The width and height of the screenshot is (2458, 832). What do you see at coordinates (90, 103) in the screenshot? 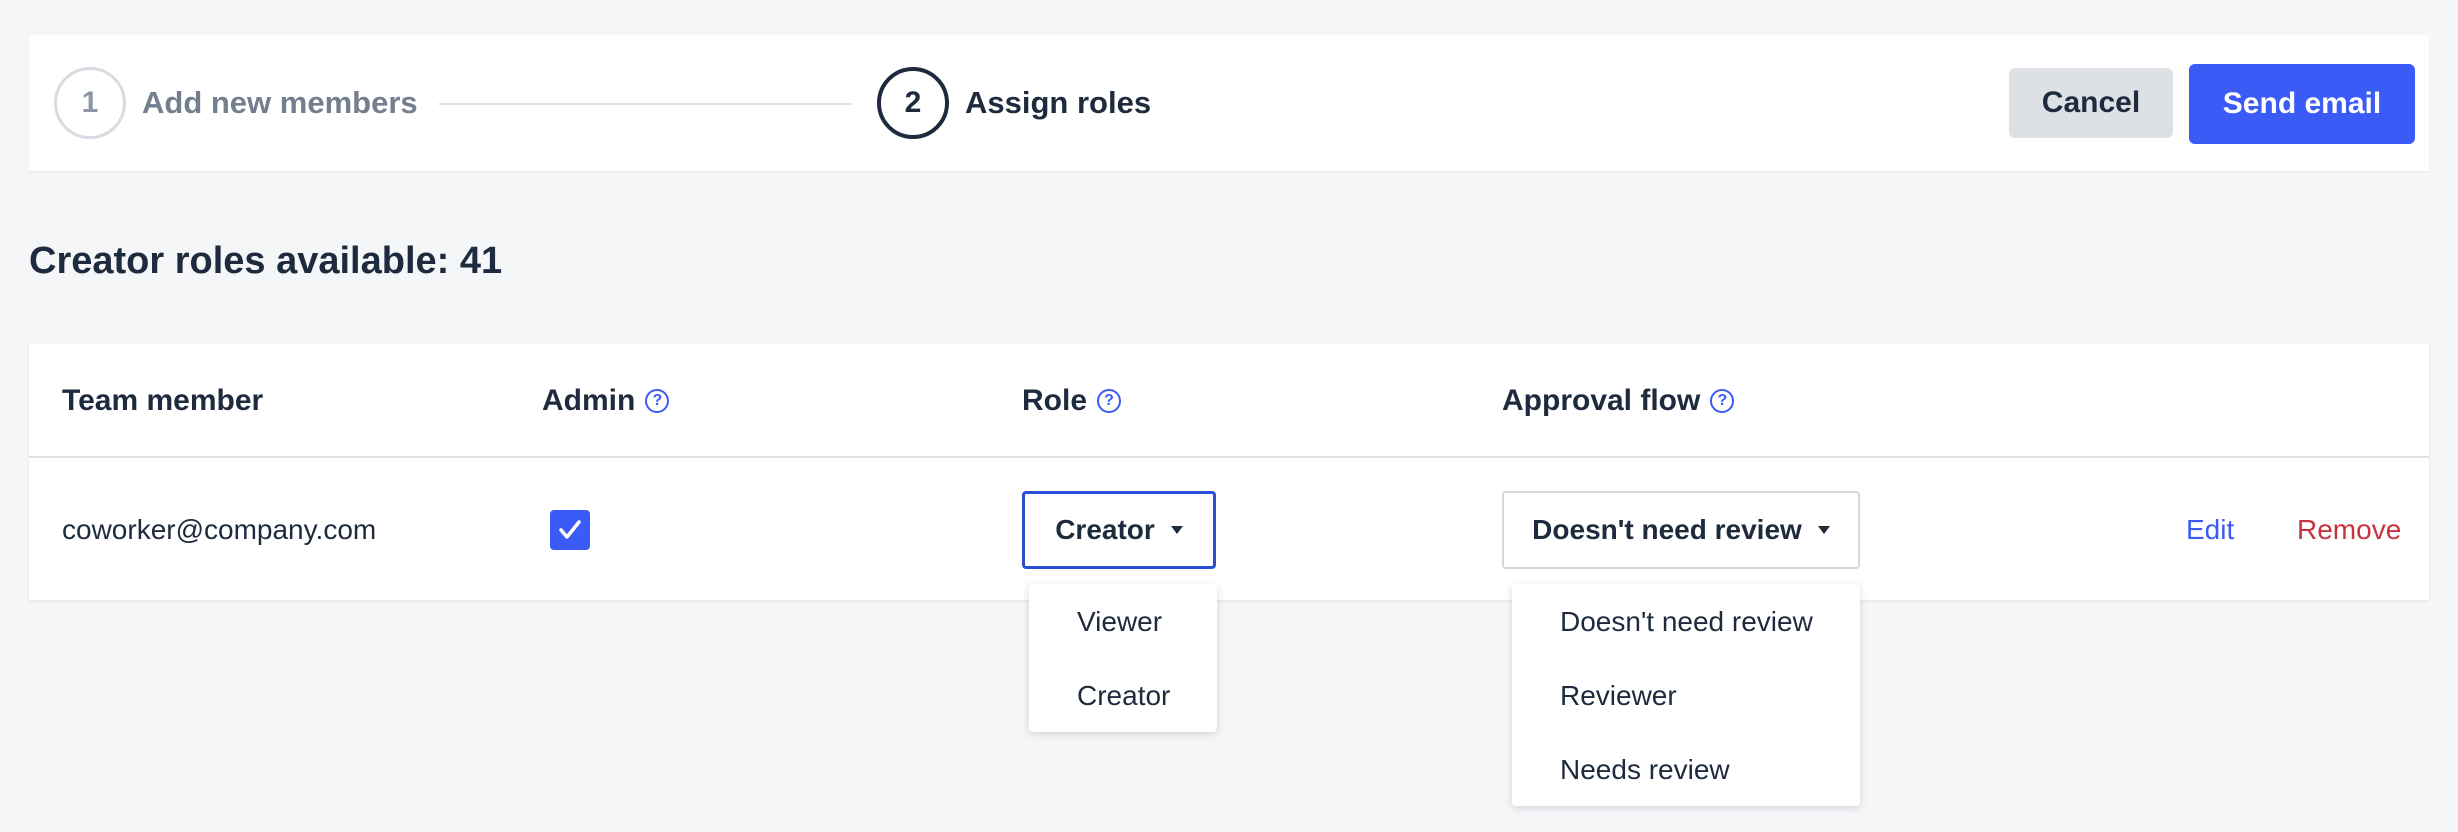
I see `step-1-number: 1` at bounding box center [90, 103].